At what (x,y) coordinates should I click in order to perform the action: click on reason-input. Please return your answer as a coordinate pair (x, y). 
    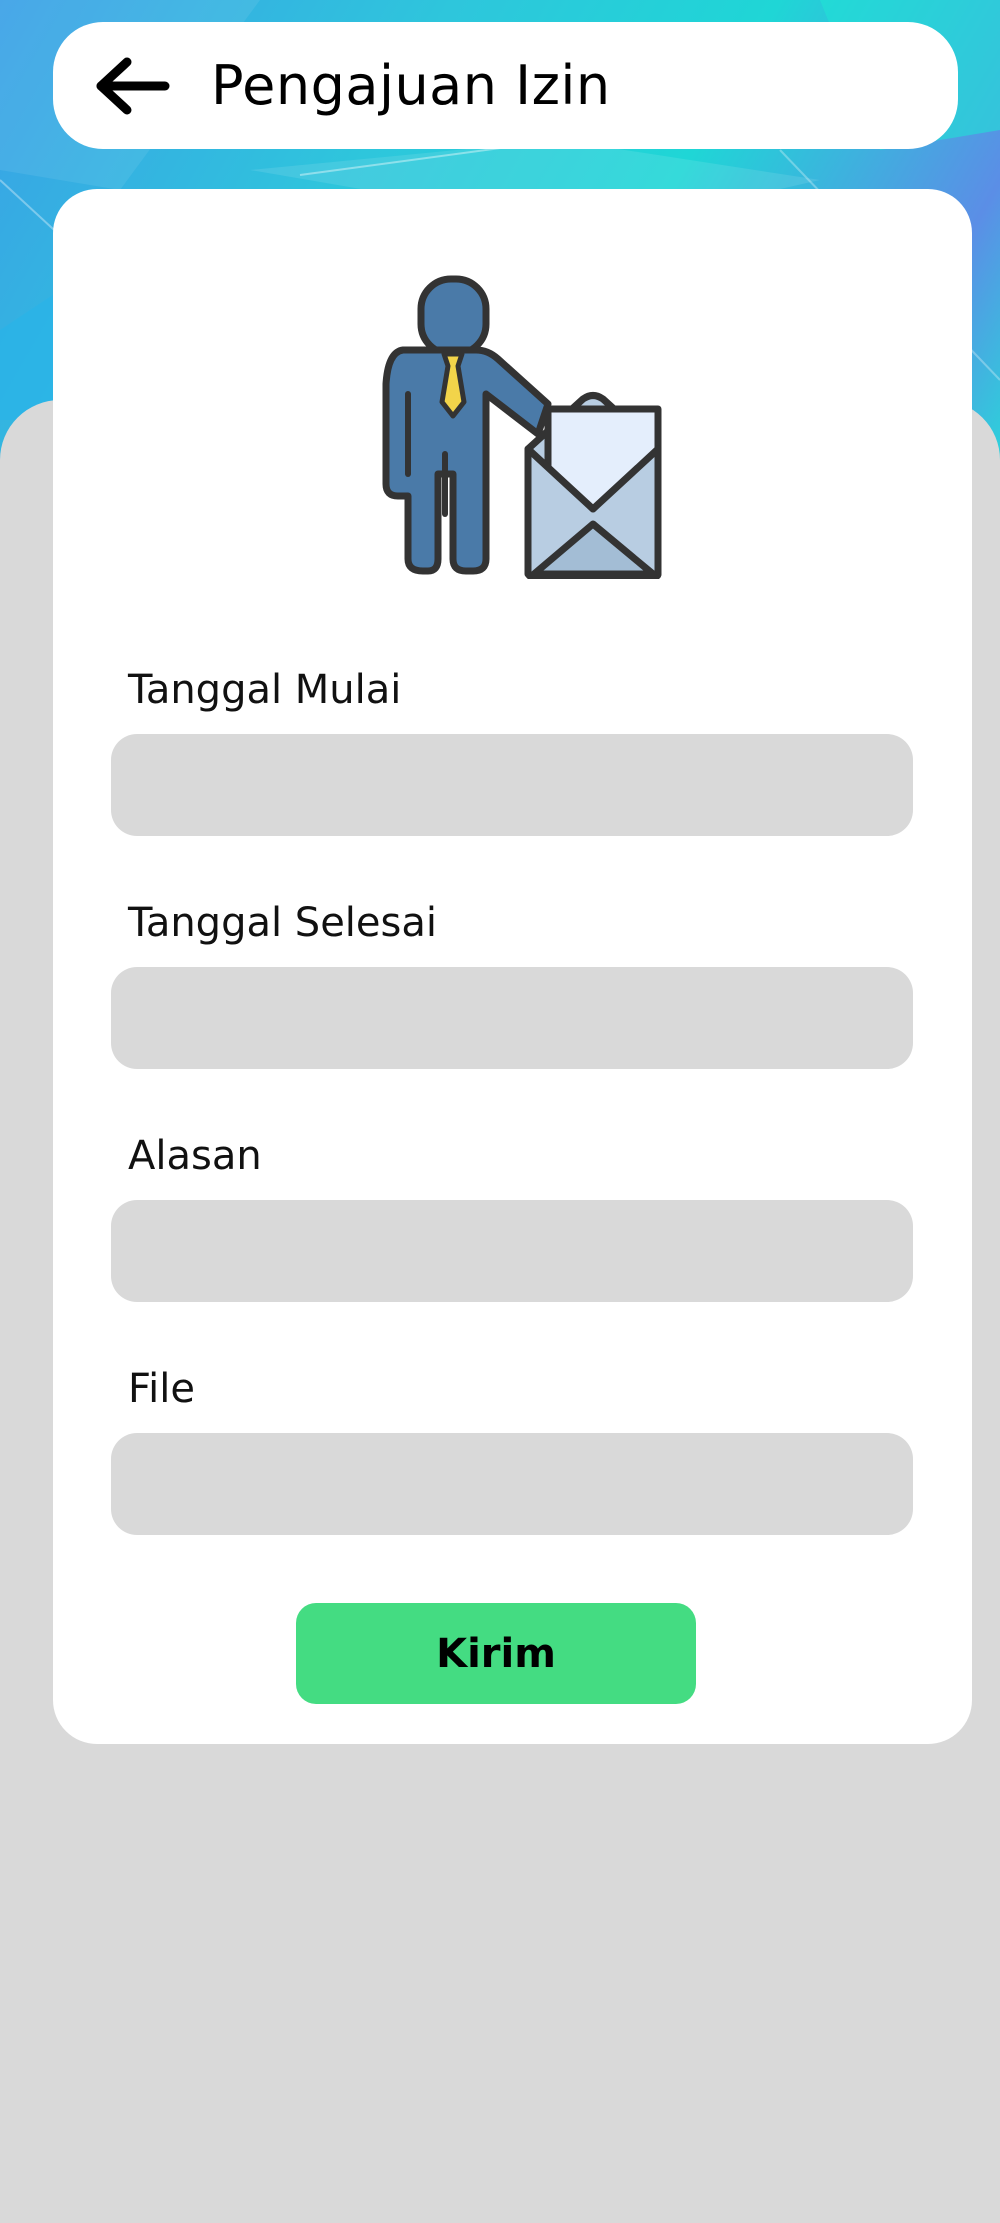
    Looking at the image, I should click on (512, 1251).